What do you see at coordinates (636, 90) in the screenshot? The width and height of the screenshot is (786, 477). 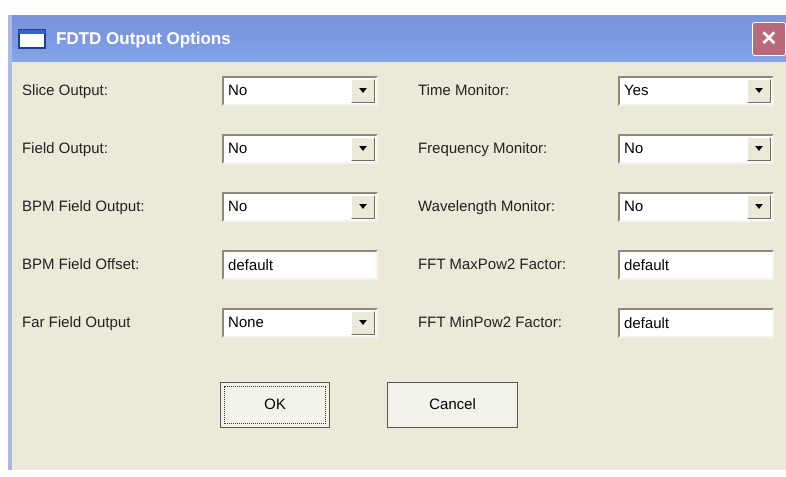 I see `dropdown-value: Yes` at bounding box center [636, 90].